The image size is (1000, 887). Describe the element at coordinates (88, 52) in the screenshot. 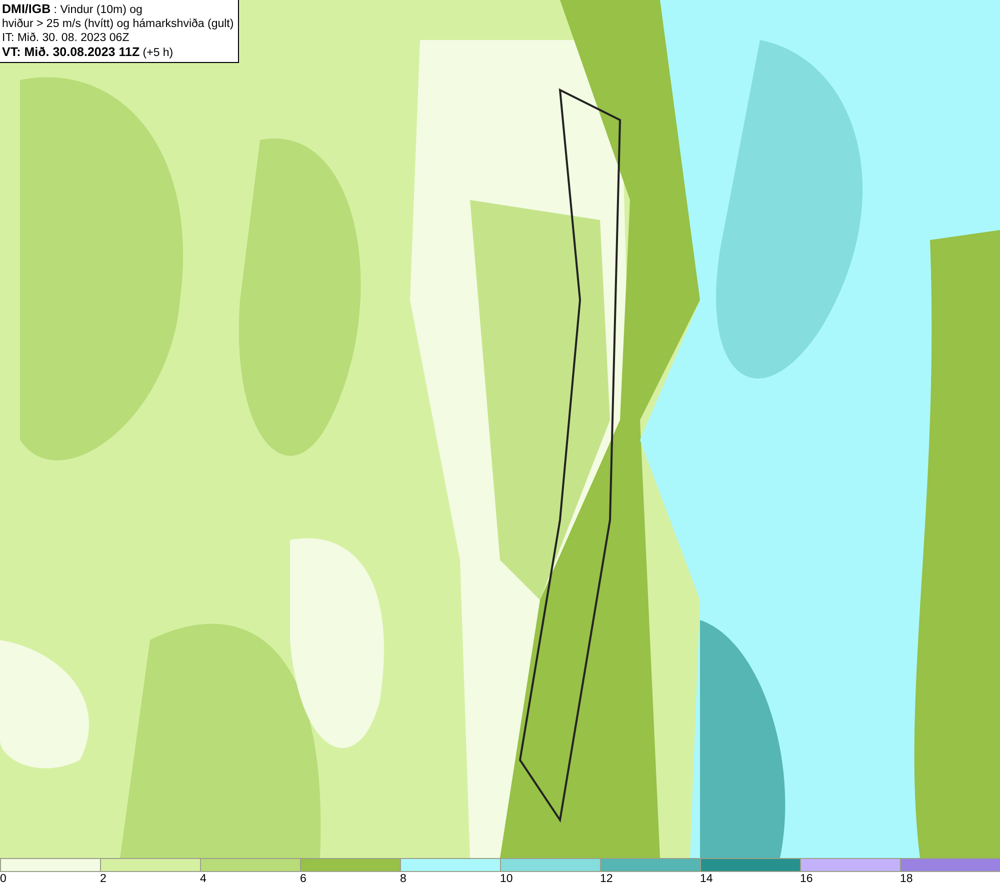

I see `header-line: VT: Mið. 30.08.2023 11Z (+5 h)` at that location.